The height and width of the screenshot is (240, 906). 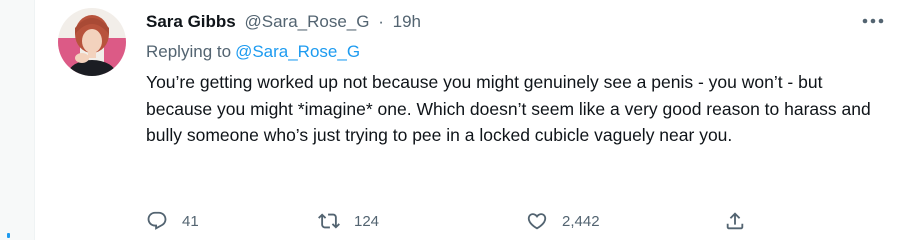 I want to click on retweet-count: 124, so click(x=367, y=221).